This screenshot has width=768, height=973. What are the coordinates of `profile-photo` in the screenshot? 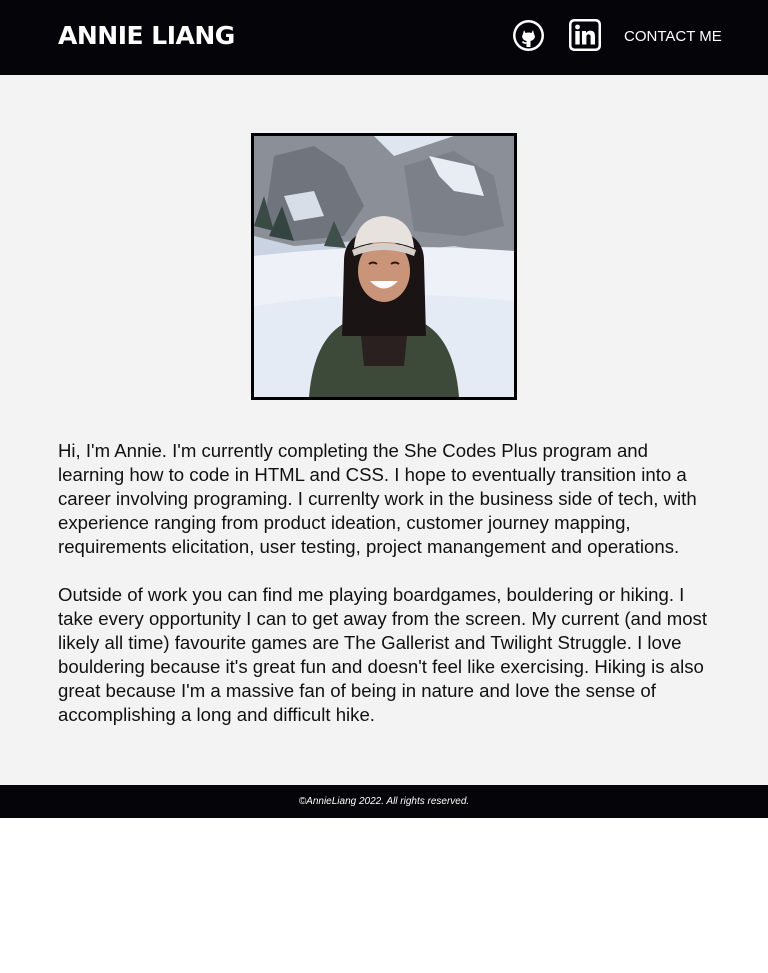 It's located at (384, 266).